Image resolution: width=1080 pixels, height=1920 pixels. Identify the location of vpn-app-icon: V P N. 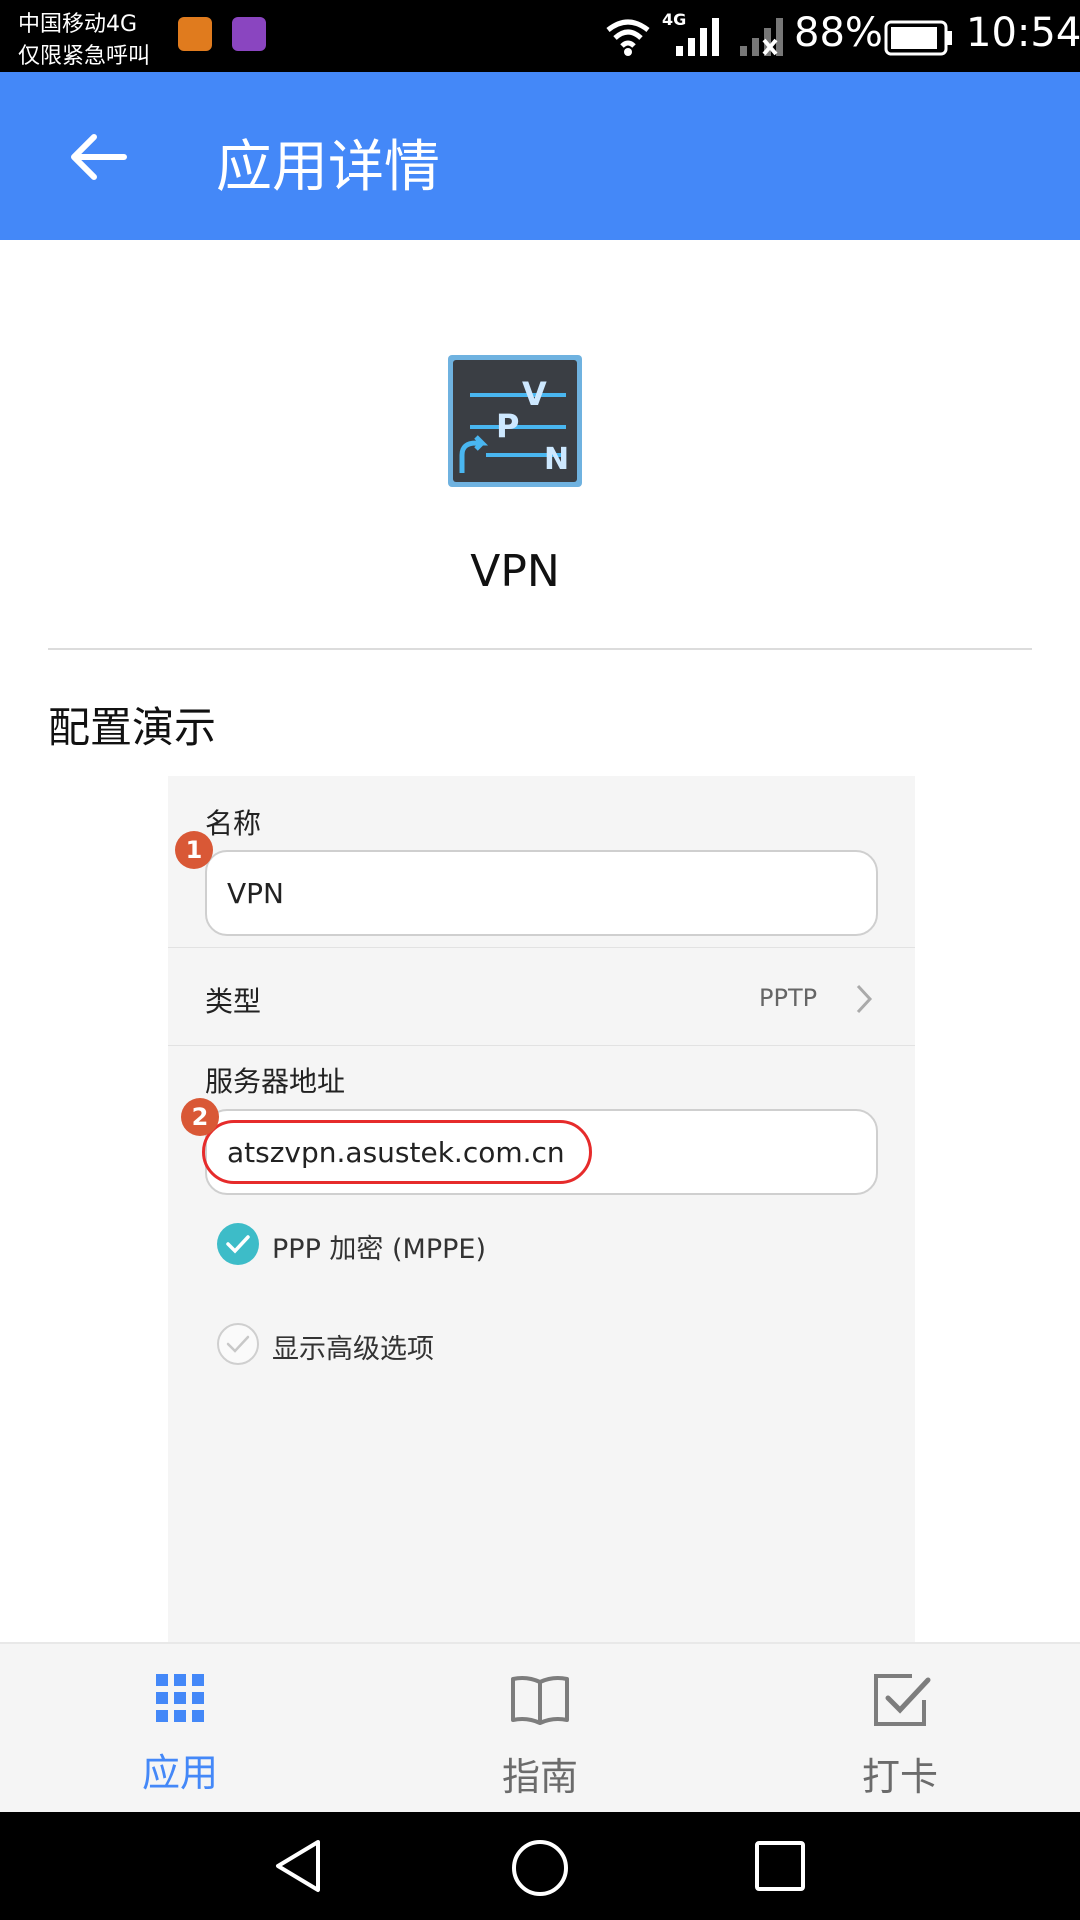
(515, 421).